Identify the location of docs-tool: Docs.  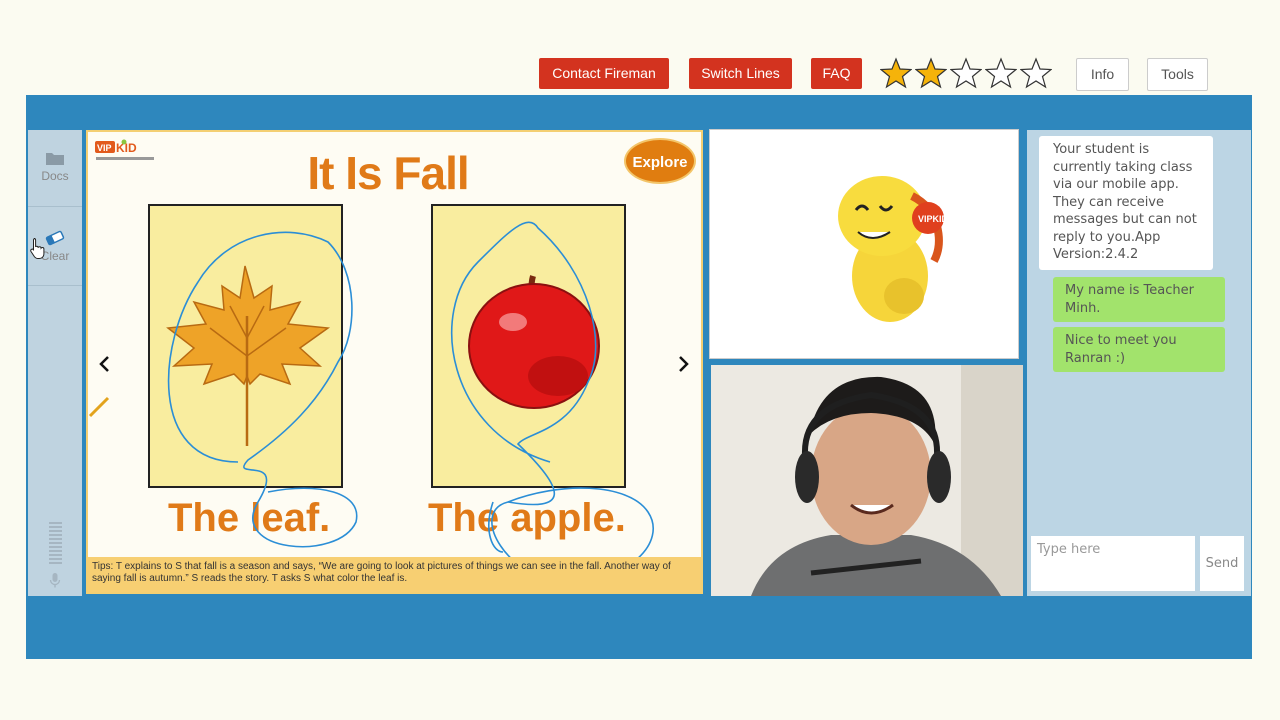
(55, 166).